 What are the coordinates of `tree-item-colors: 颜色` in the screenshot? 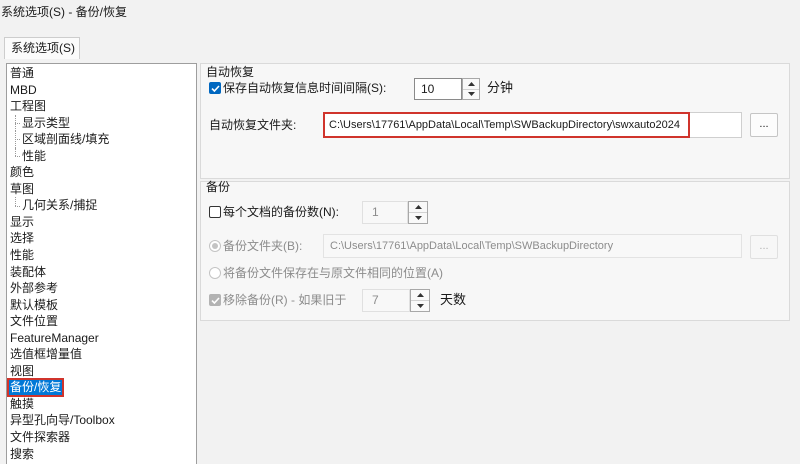 It's located at (101, 172).